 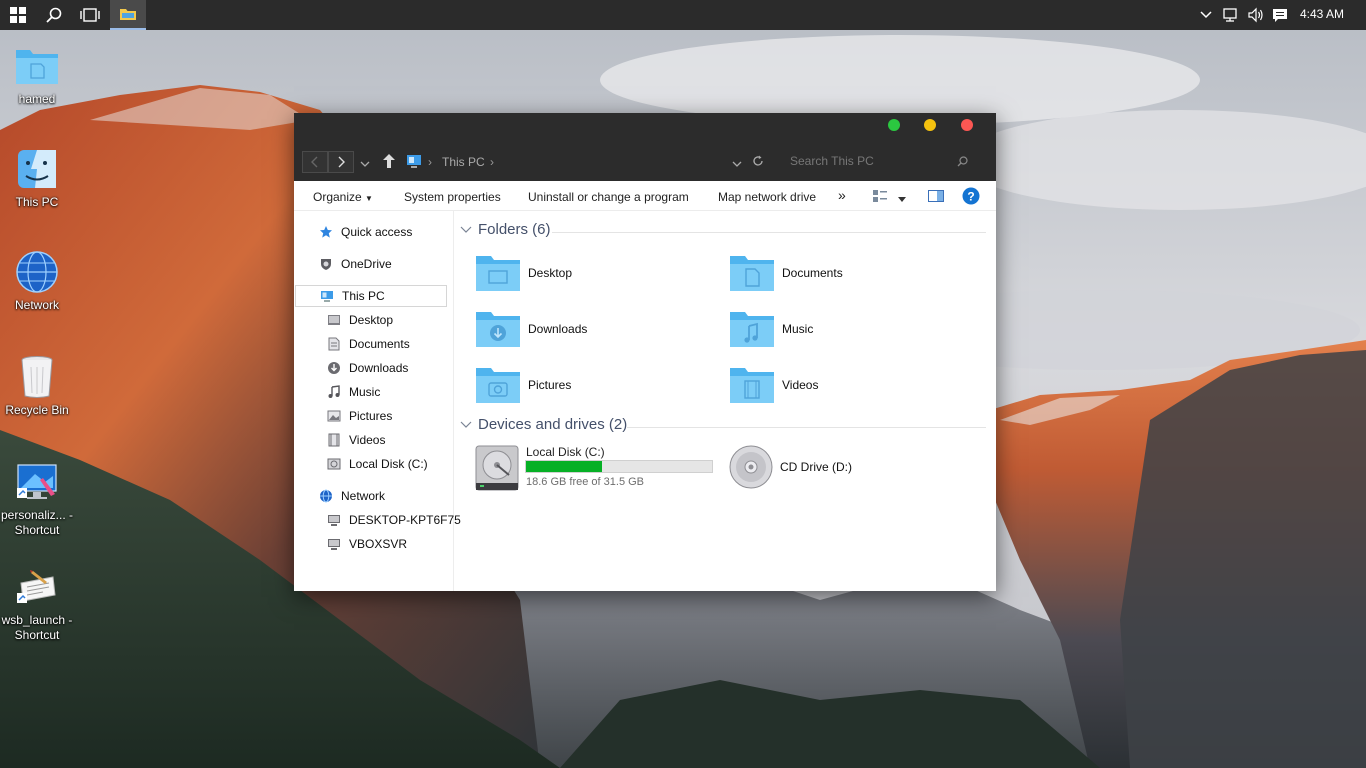 I want to click on address-pc-icon, so click(x=414, y=162).